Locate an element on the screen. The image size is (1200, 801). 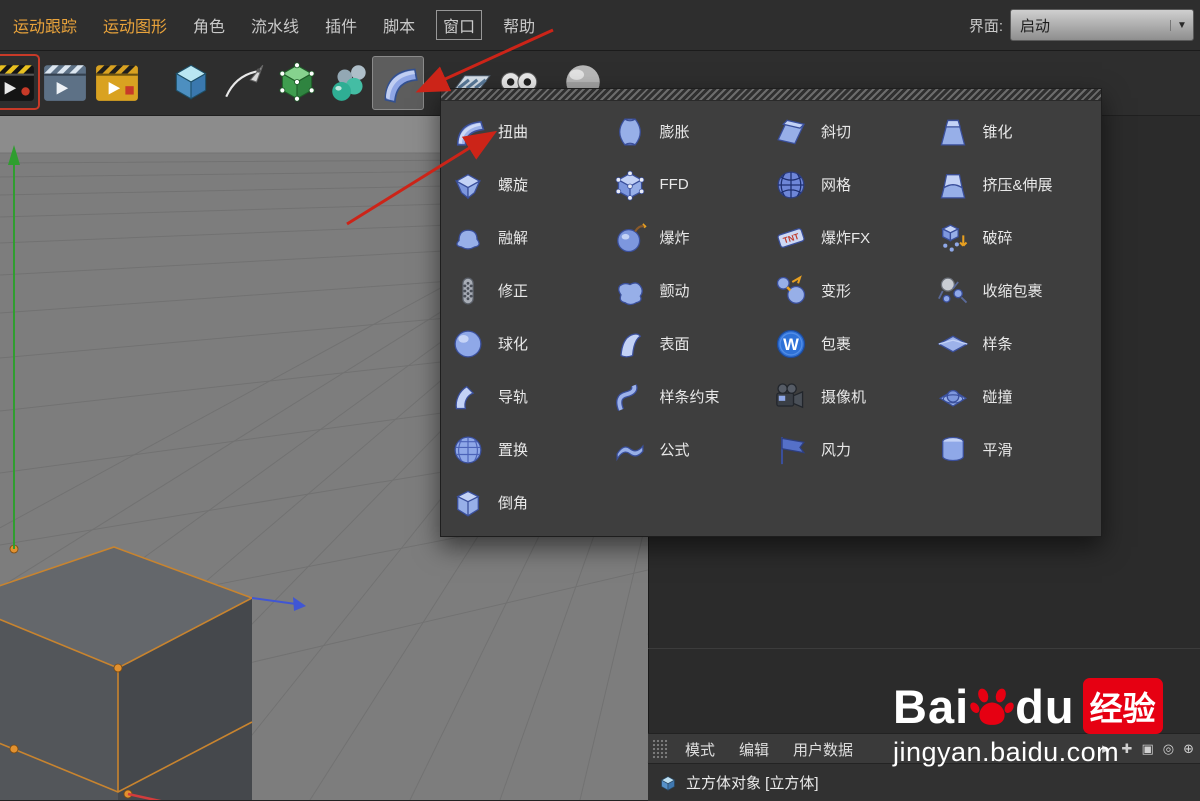
twist-icon is located at coordinates (468, 185).